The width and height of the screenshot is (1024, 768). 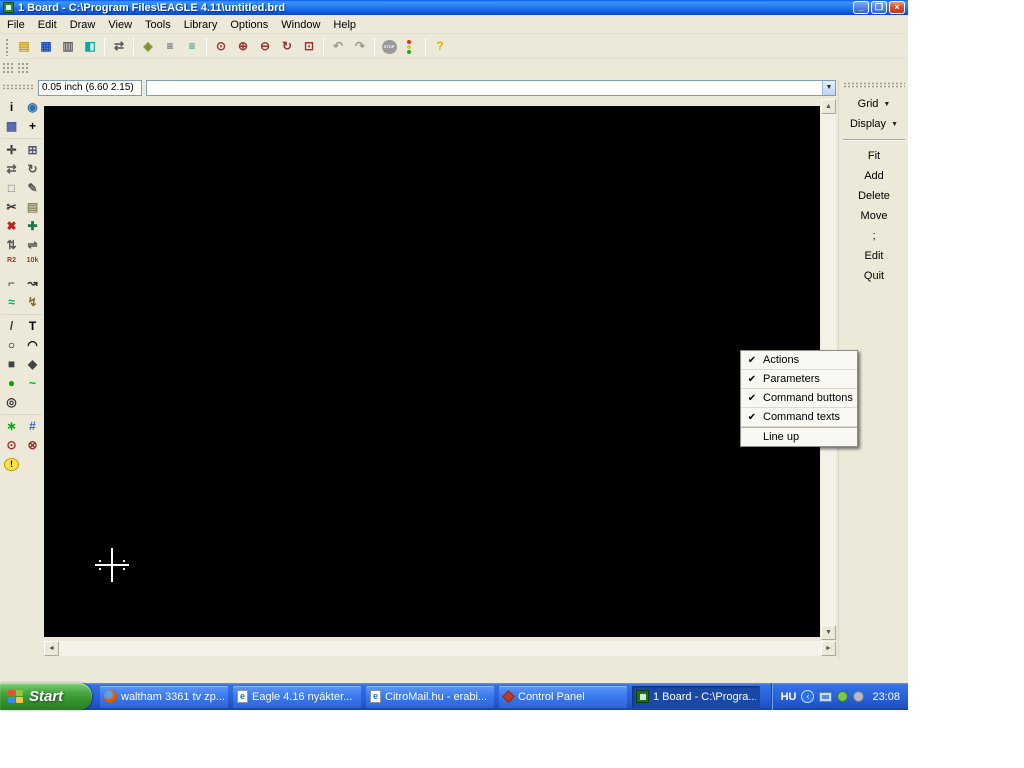 What do you see at coordinates (32, 426) in the screenshot?
I see `auto-tool-button: #` at bounding box center [32, 426].